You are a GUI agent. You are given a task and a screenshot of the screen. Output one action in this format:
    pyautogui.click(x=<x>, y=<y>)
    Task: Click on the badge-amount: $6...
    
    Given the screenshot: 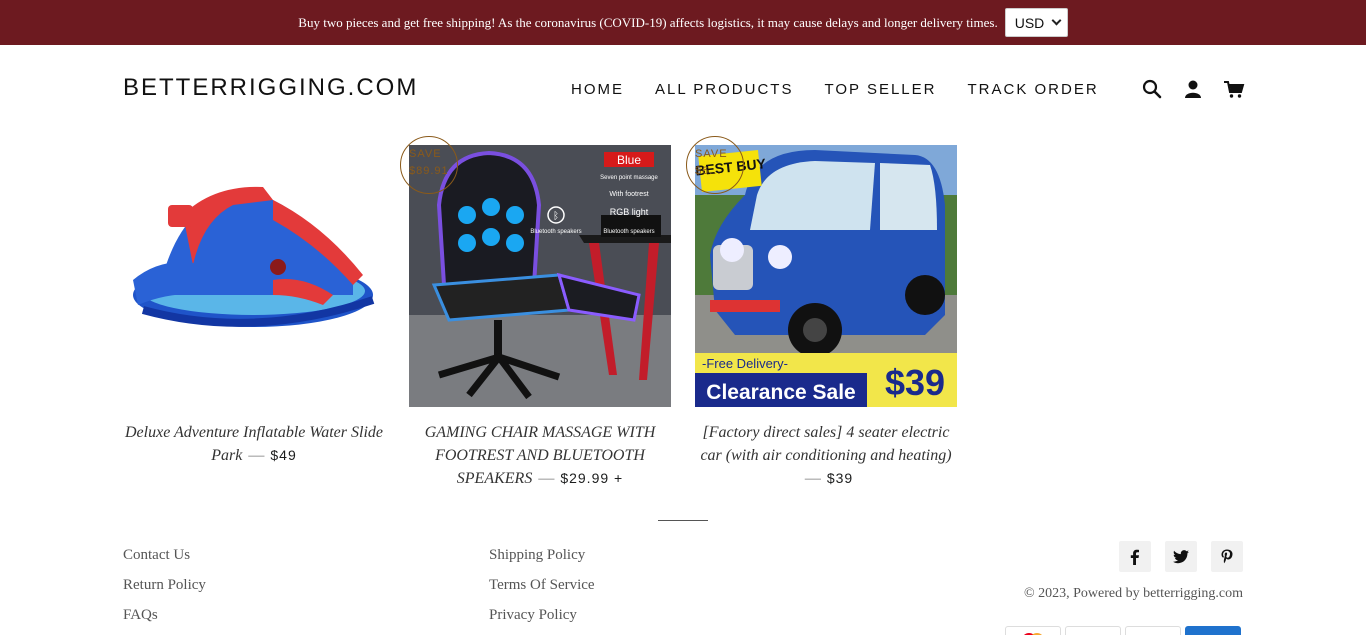 What is the action you would take?
    pyautogui.click(x=708, y=171)
    